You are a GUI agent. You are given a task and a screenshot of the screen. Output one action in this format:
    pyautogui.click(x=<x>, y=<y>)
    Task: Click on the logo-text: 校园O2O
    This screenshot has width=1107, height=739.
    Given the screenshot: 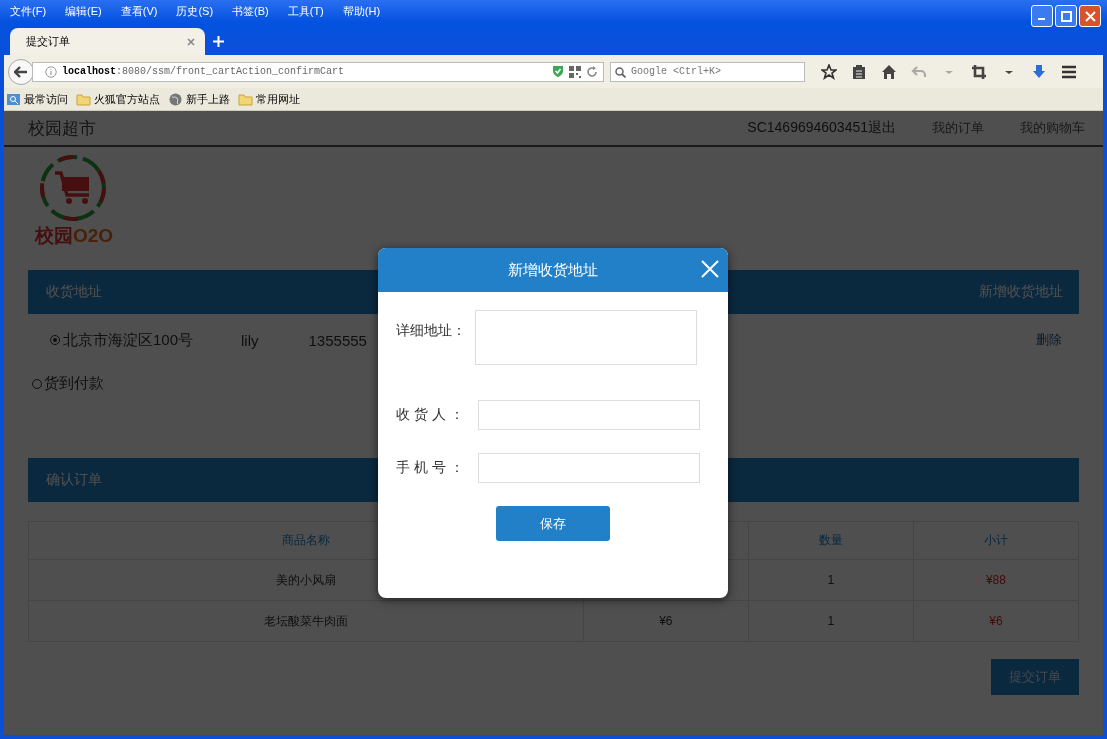 What is the action you would take?
    pyautogui.click(x=74, y=236)
    